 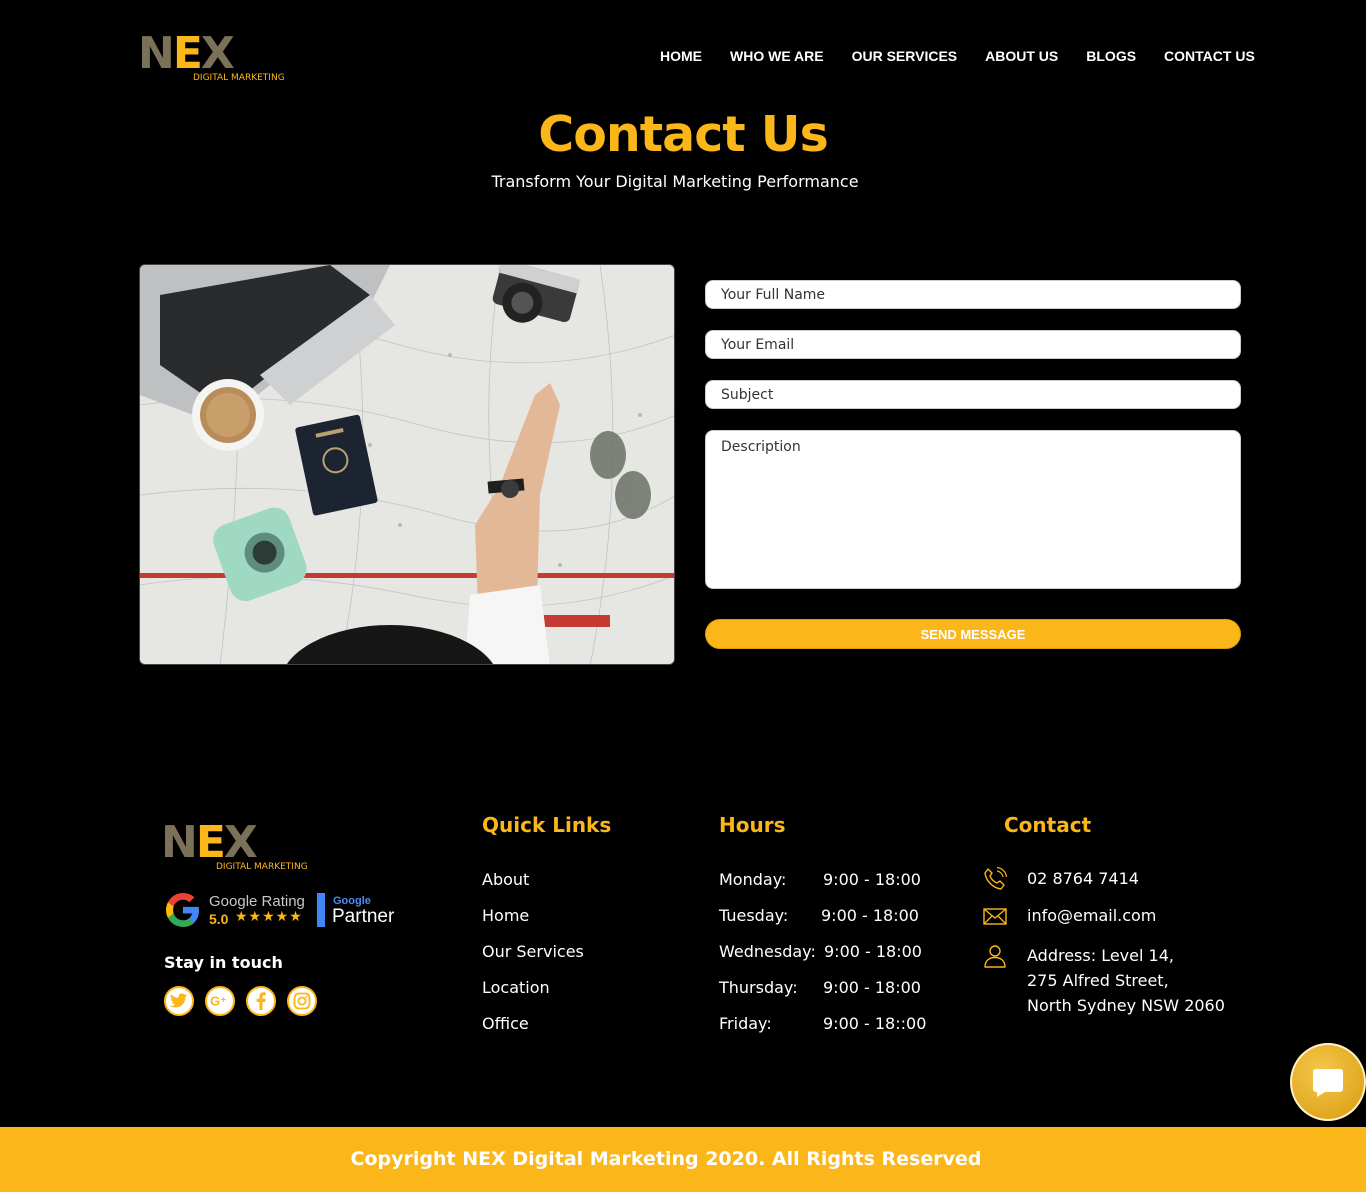 What do you see at coordinates (758, 987) in the screenshot?
I see `hours-day: Thursday:` at bounding box center [758, 987].